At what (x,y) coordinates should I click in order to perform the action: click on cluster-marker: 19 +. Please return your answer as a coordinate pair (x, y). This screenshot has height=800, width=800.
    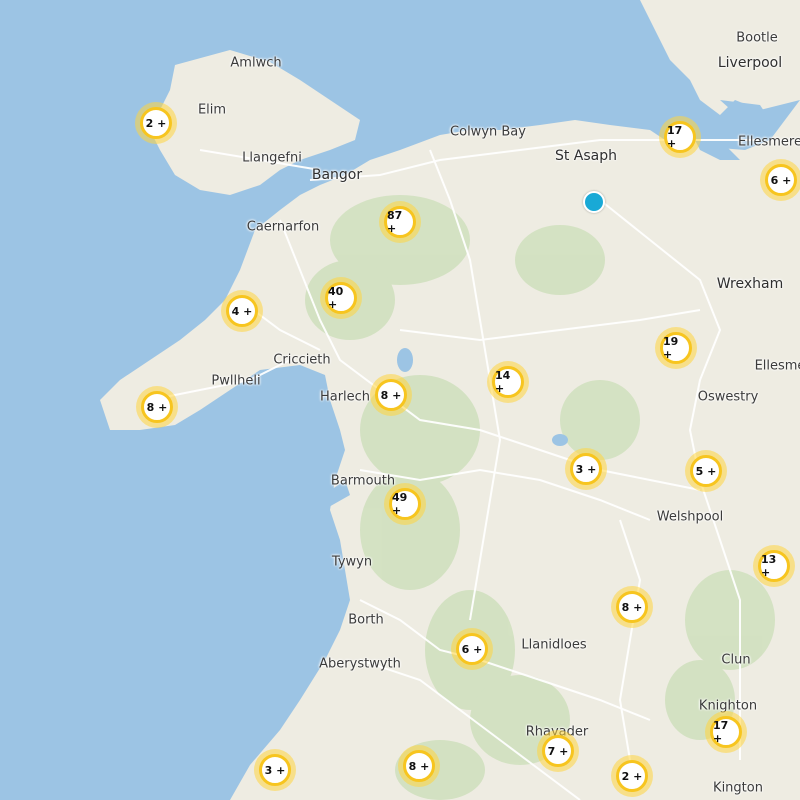
    Looking at the image, I should click on (676, 348).